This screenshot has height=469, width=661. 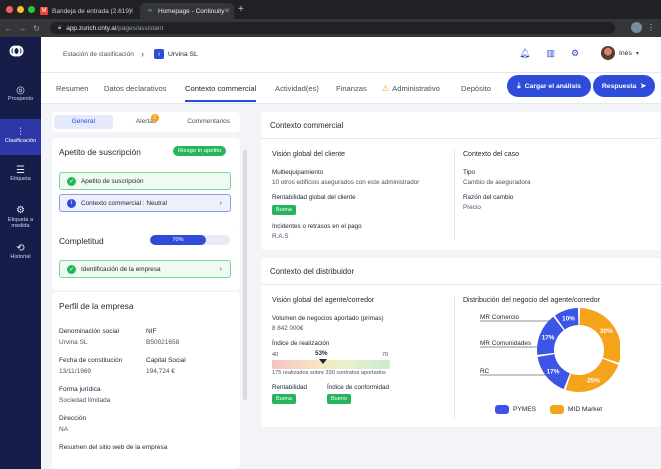 I want to click on tab-general: General, so click(x=83, y=122).